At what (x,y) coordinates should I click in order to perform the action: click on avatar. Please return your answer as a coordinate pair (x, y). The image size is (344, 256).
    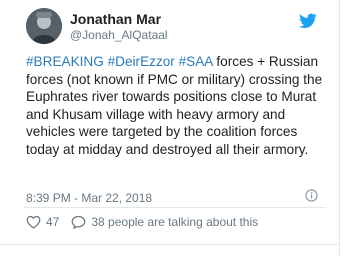
    Looking at the image, I should click on (44, 26).